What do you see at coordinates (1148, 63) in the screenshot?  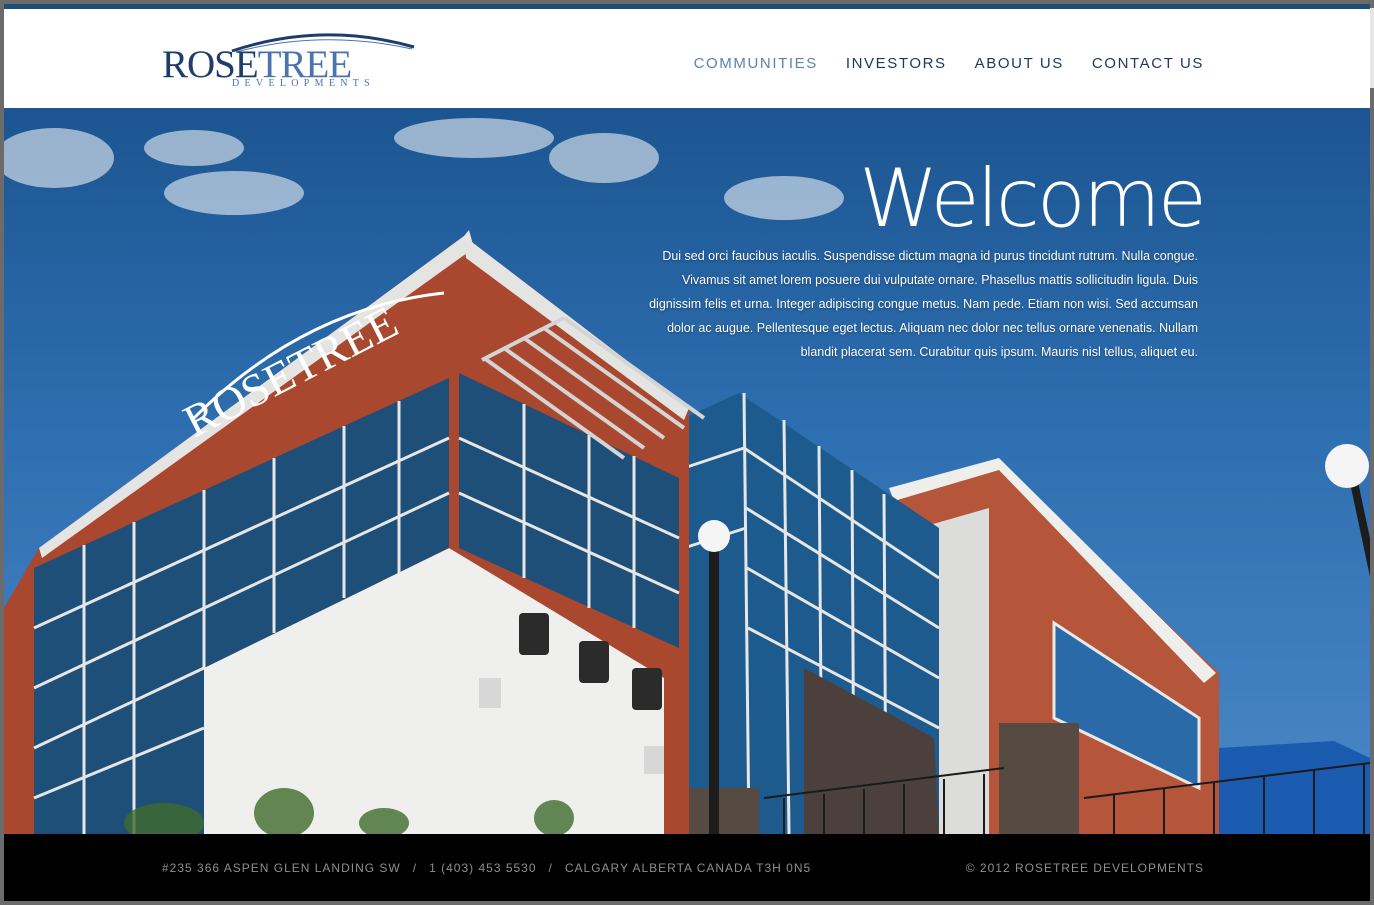 I see `nav-contact-us: CONTACT US` at bounding box center [1148, 63].